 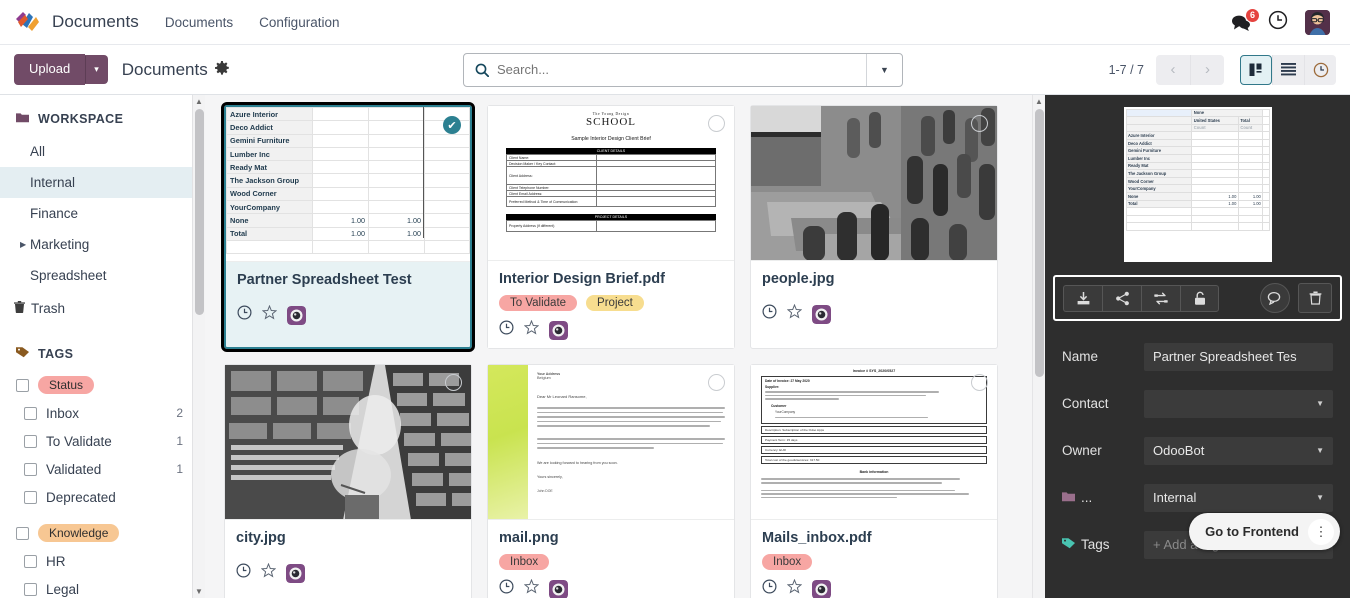 What do you see at coordinates (1238, 403) in the screenshot?
I see `contact-select: ▼` at bounding box center [1238, 403].